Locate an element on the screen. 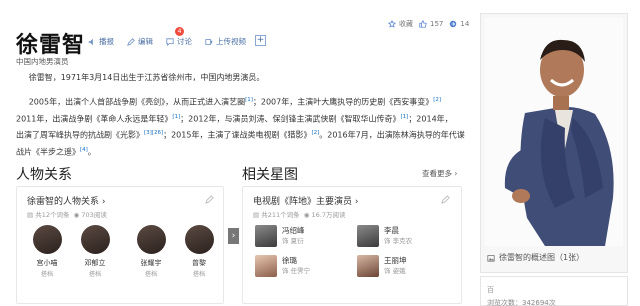 The image size is (640, 306). career-text: 2011年，出演战争剧《革命人永远是年轻》 is located at coordinates (94, 119).